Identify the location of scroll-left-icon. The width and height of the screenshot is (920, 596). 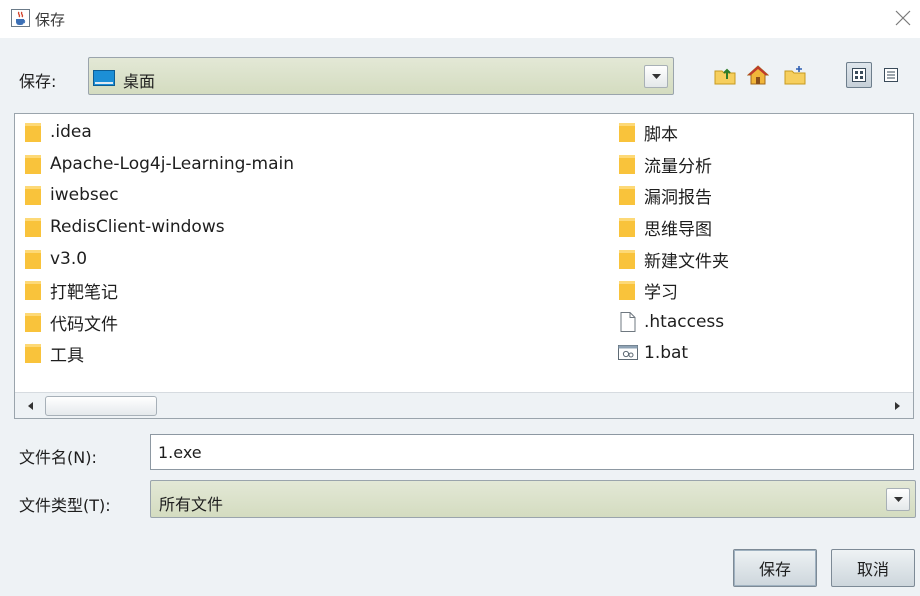
(31, 406).